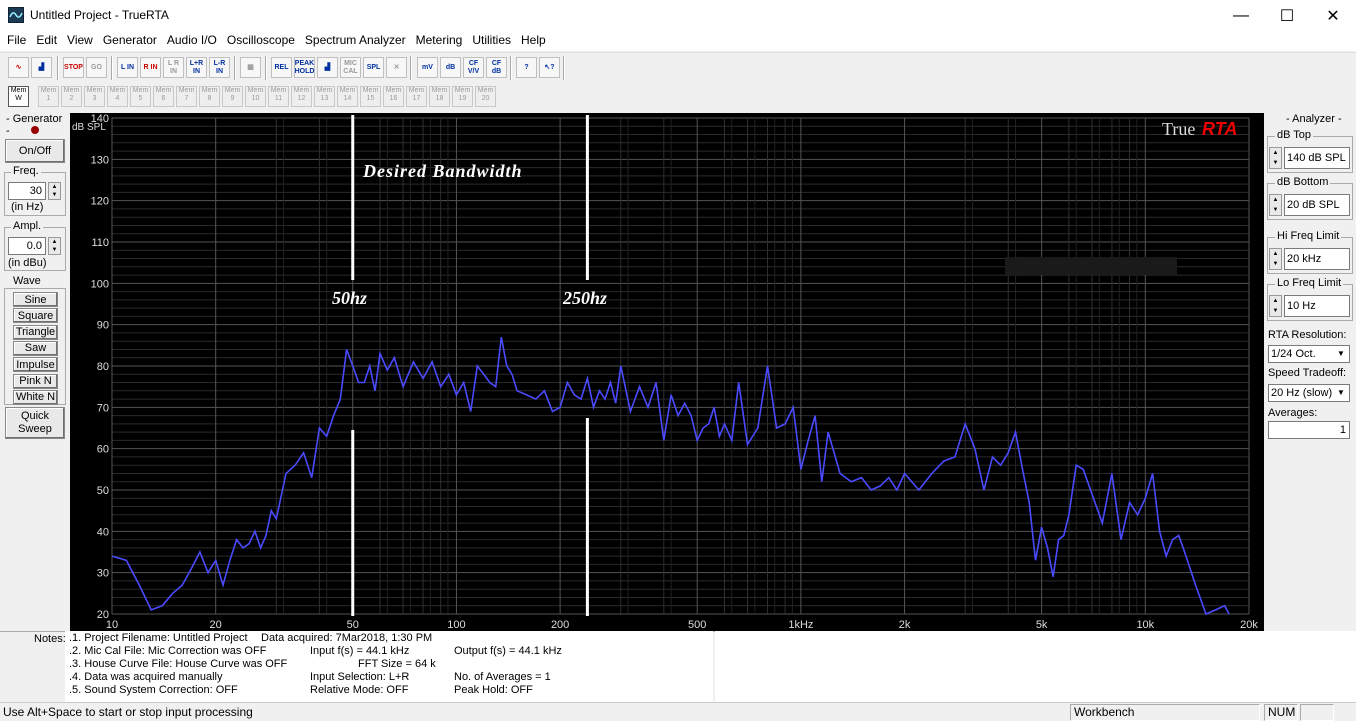 This screenshot has height=721, width=1356. I want to click on menu-help: Help, so click(534, 41).